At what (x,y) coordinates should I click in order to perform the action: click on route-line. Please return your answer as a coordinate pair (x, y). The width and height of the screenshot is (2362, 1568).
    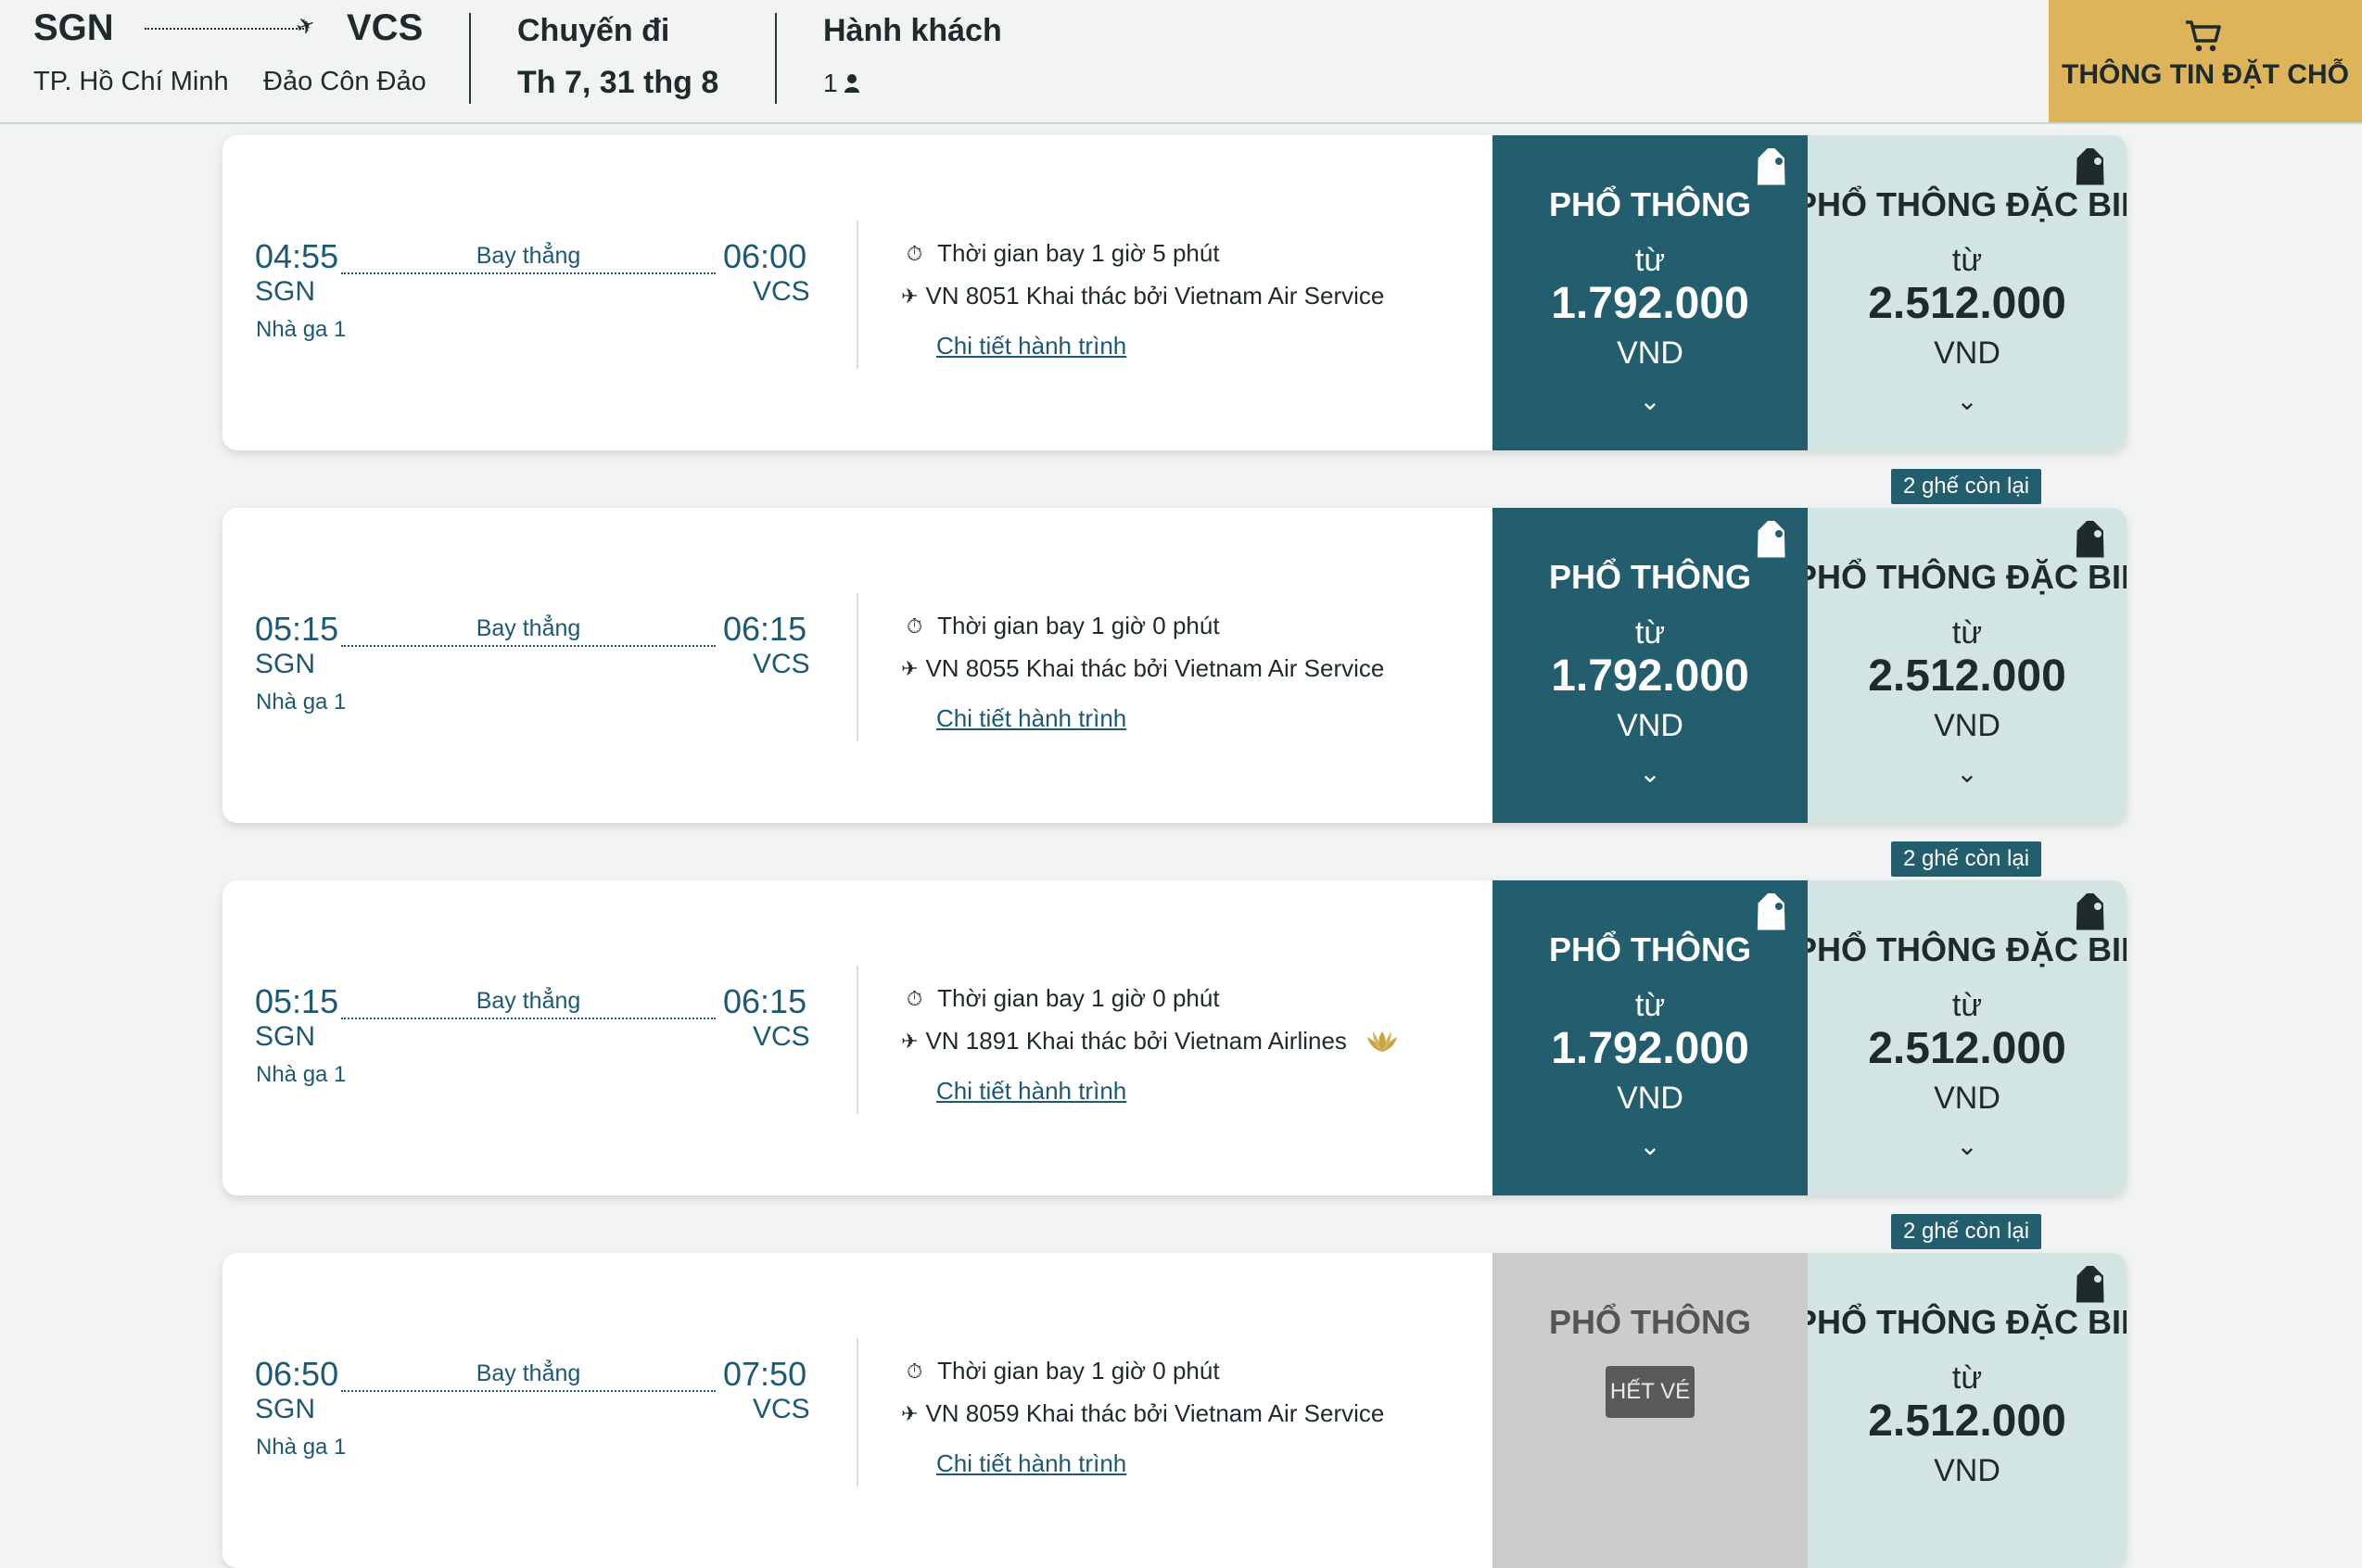
    Looking at the image, I should click on (224, 29).